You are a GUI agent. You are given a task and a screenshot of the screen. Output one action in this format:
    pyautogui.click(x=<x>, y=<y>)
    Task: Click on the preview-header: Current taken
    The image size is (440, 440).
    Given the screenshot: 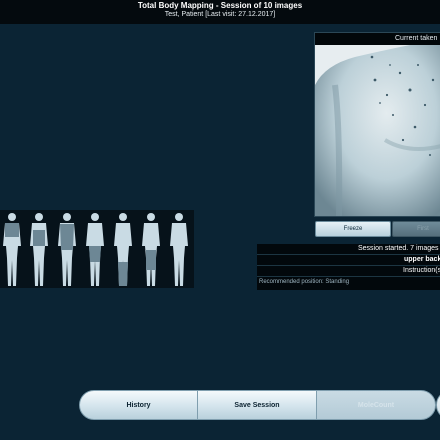 What is the action you would take?
    pyautogui.click(x=377, y=39)
    